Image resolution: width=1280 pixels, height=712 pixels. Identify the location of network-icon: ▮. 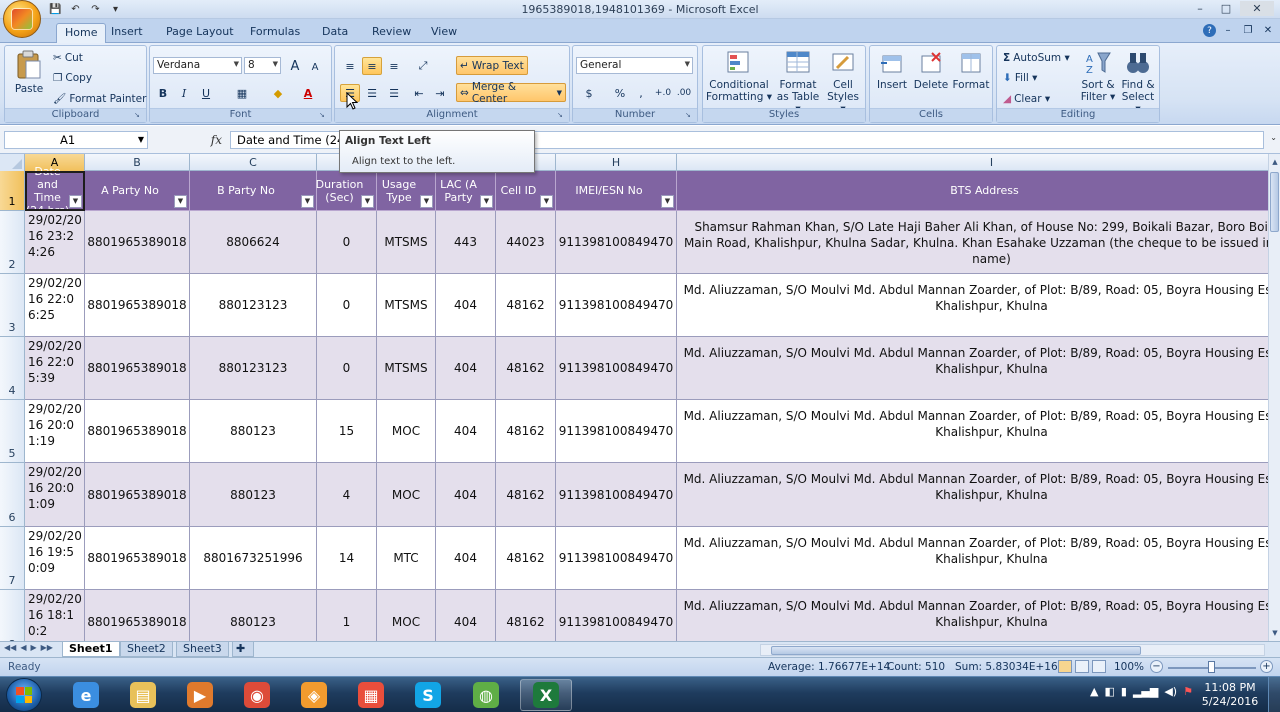
(1124, 691).